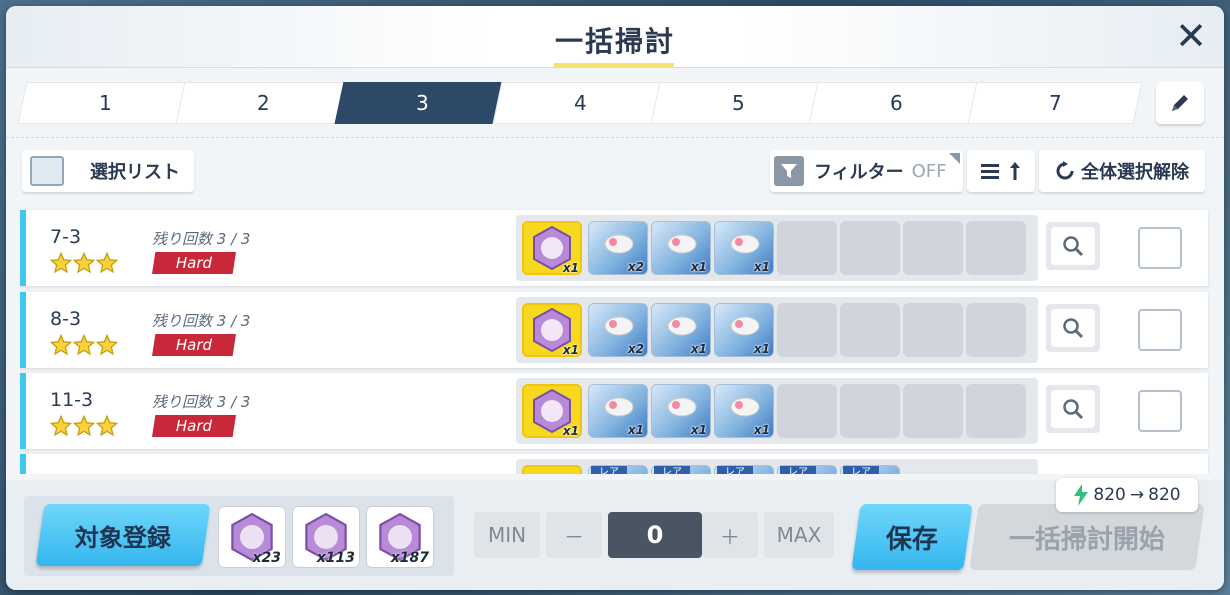  What do you see at coordinates (263, 103) in the screenshot?
I see `tab-2: 2` at bounding box center [263, 103].